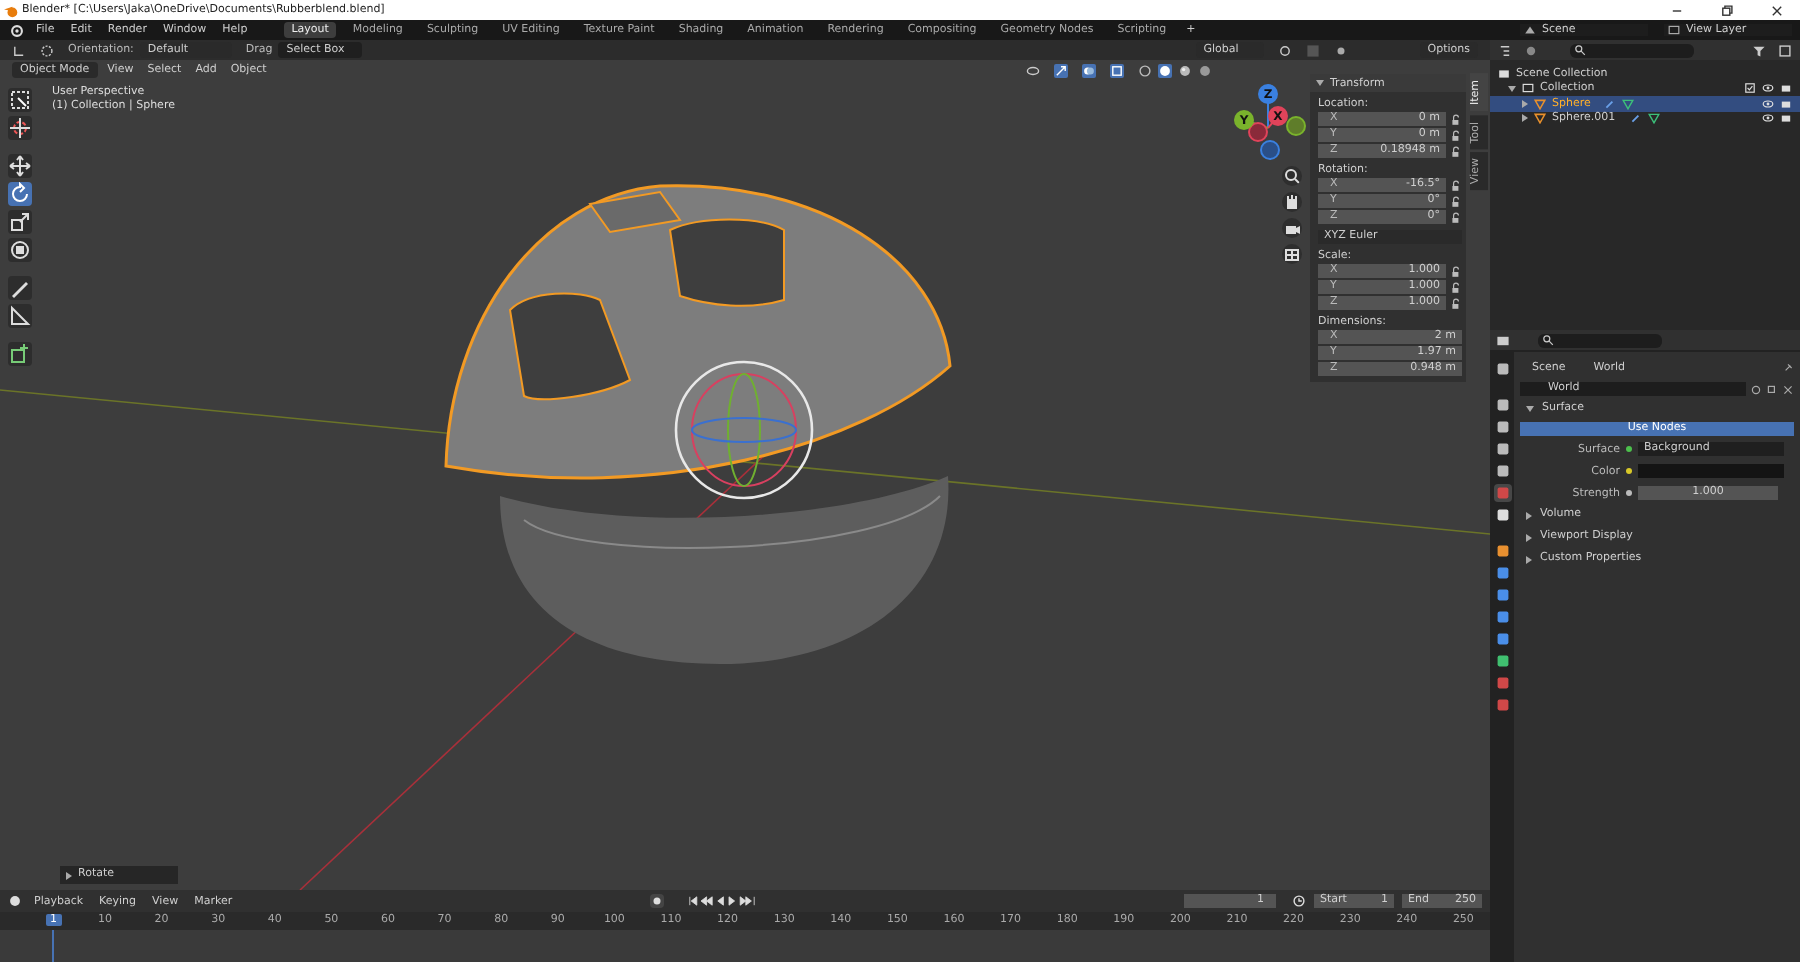 This screenshot has height=962, width=1800. I want to click on physics-tab-icon, so click(1502, 617).